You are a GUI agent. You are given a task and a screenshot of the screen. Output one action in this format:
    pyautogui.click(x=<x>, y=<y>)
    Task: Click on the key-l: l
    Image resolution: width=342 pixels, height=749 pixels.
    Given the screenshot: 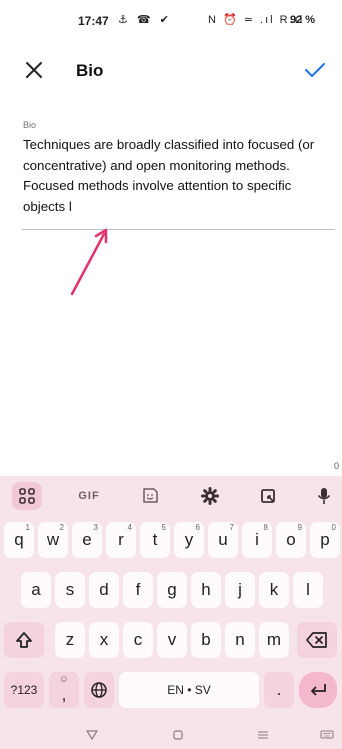 What is the action you would take?
    pyautogui.click(x=308, y=590)
    